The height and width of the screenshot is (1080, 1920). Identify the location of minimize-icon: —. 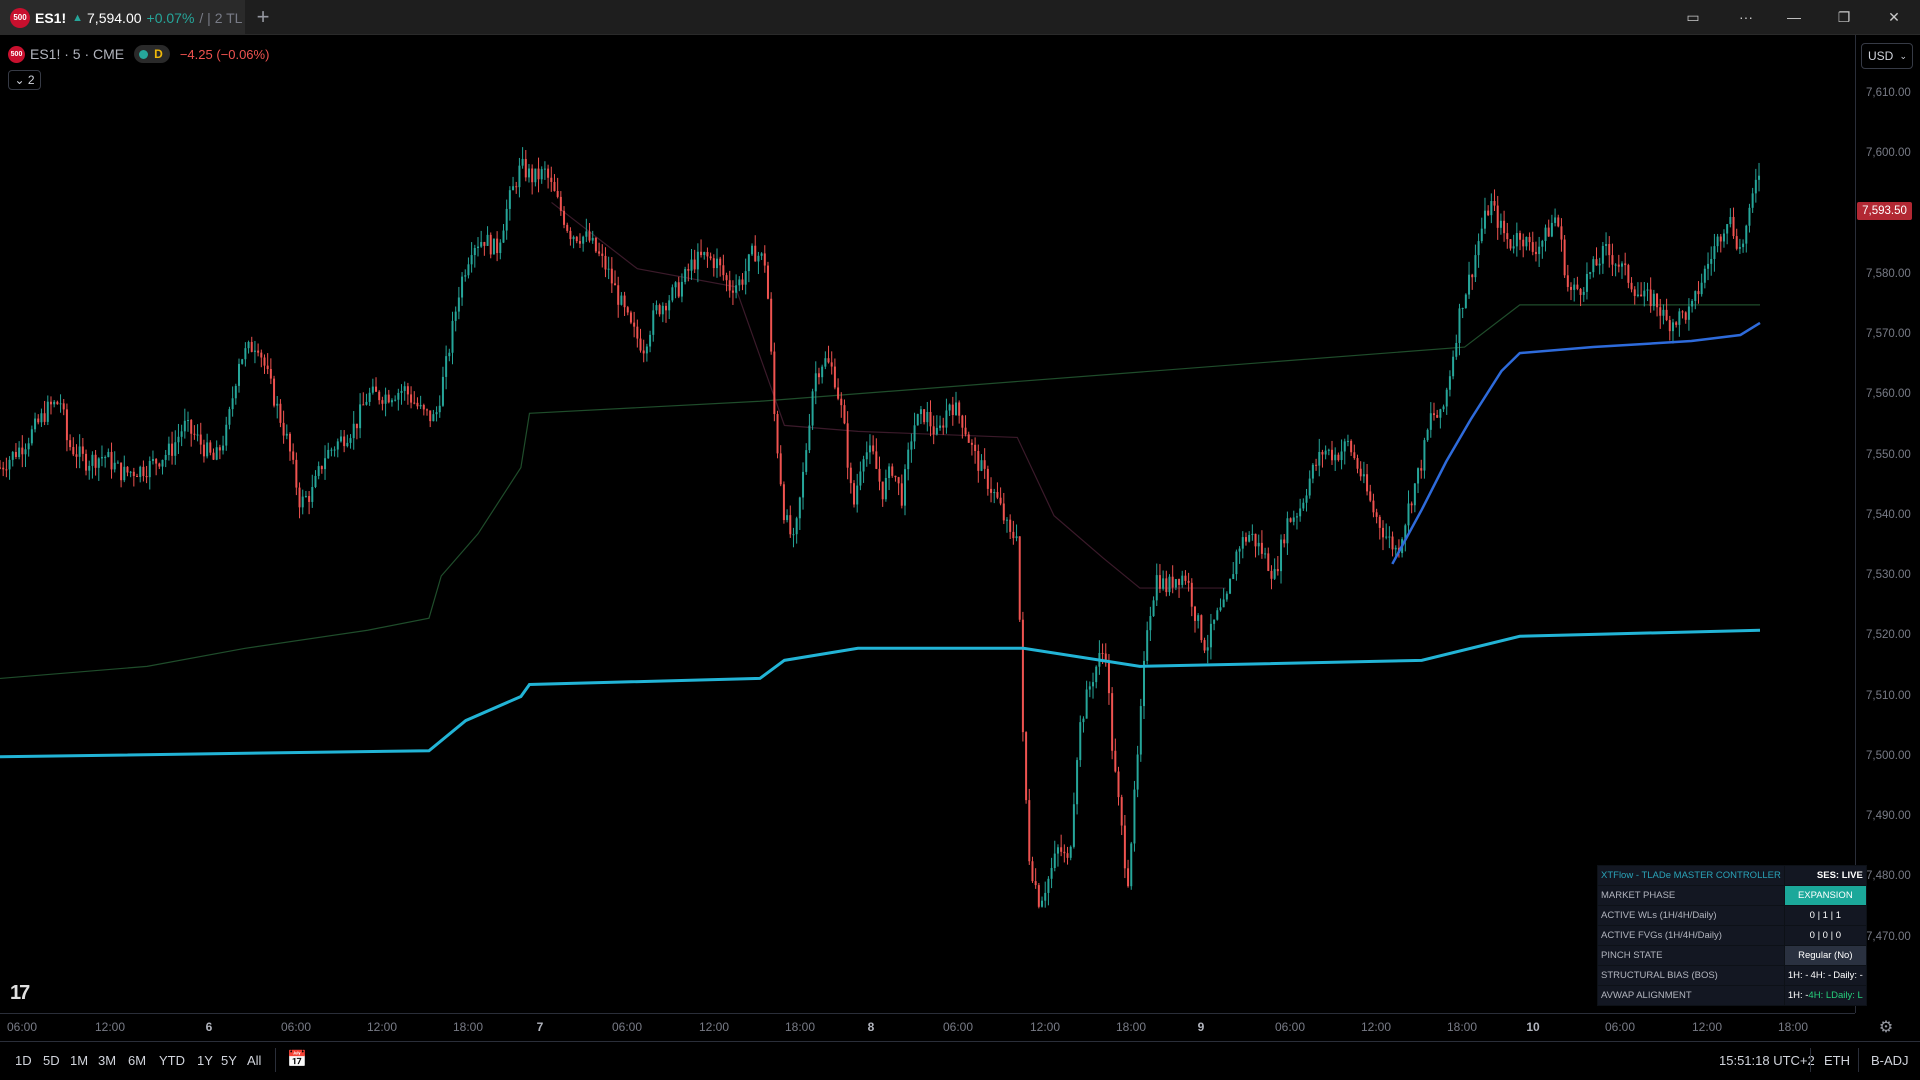
(1794, 17).